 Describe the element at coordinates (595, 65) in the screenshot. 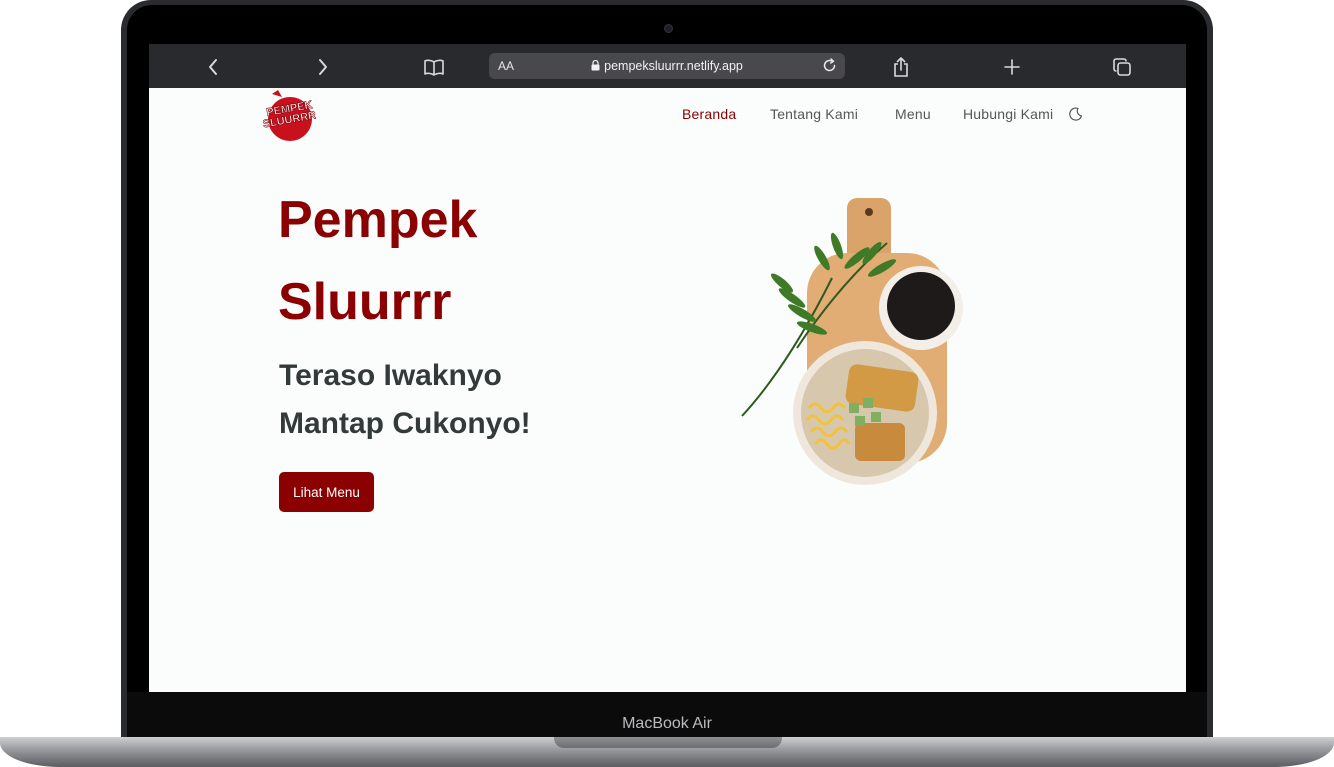

I see `lock-icon` at that location.